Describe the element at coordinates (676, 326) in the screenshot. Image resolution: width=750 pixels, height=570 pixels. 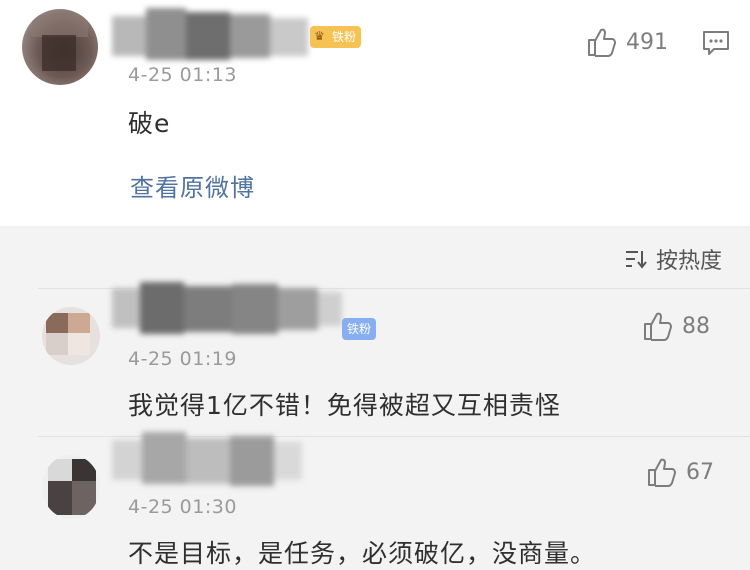
I see `like-button: 88` at that location.